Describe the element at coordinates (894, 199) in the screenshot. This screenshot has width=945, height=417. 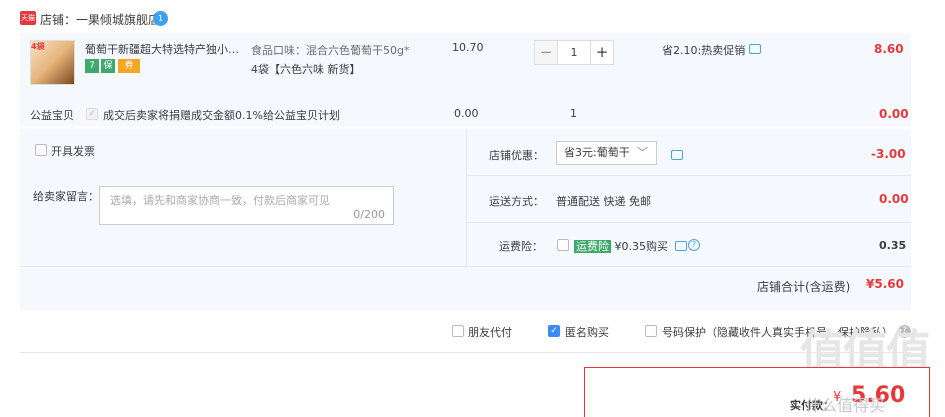
I see `shipping-amount: 0.00` at that location.